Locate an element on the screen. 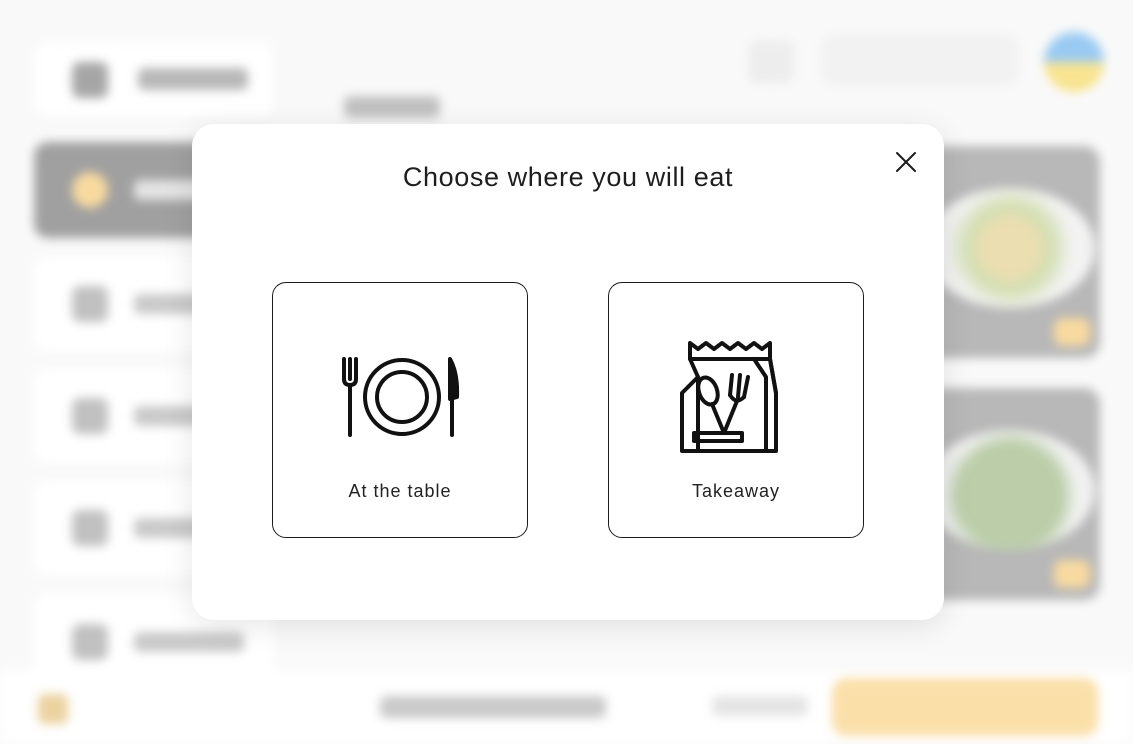  takeaway-option: Takeaway is located at coordinates (736, 410).